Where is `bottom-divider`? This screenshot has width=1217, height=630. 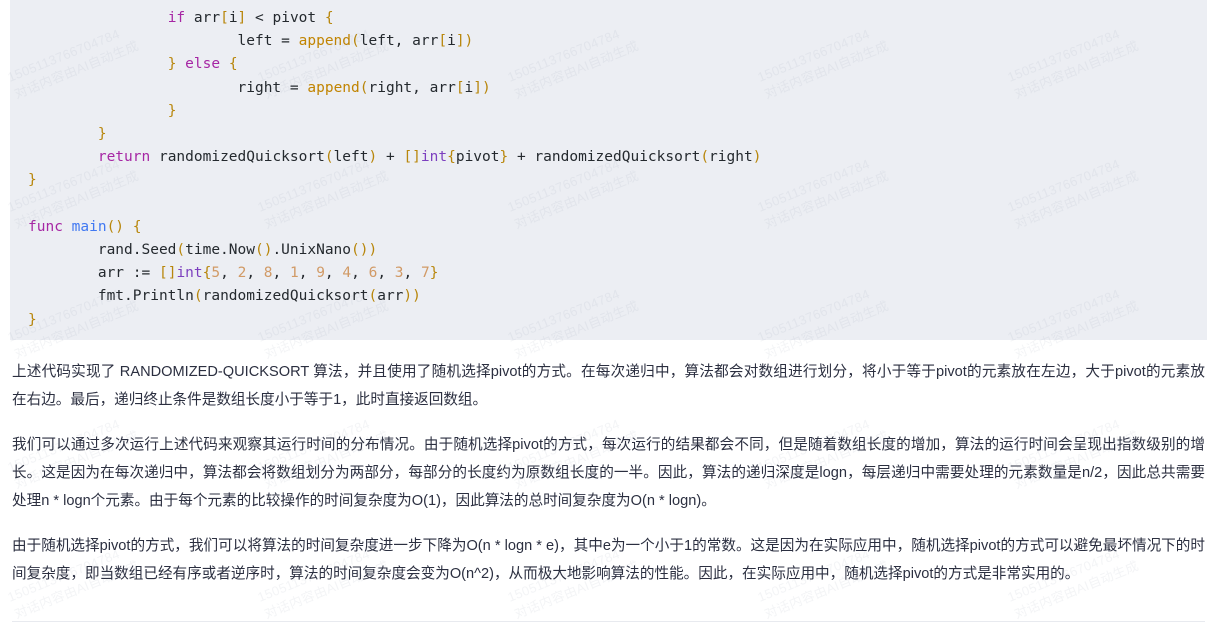 bottom-divider is located at coordinates (608, 621).